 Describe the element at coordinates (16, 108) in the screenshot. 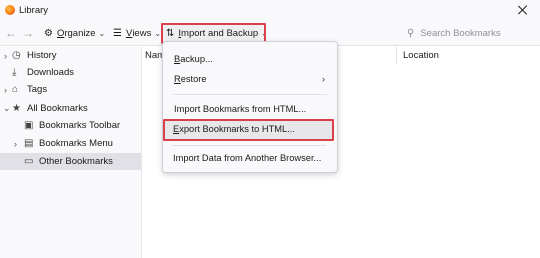

I see `star-icon: ★` at that location.